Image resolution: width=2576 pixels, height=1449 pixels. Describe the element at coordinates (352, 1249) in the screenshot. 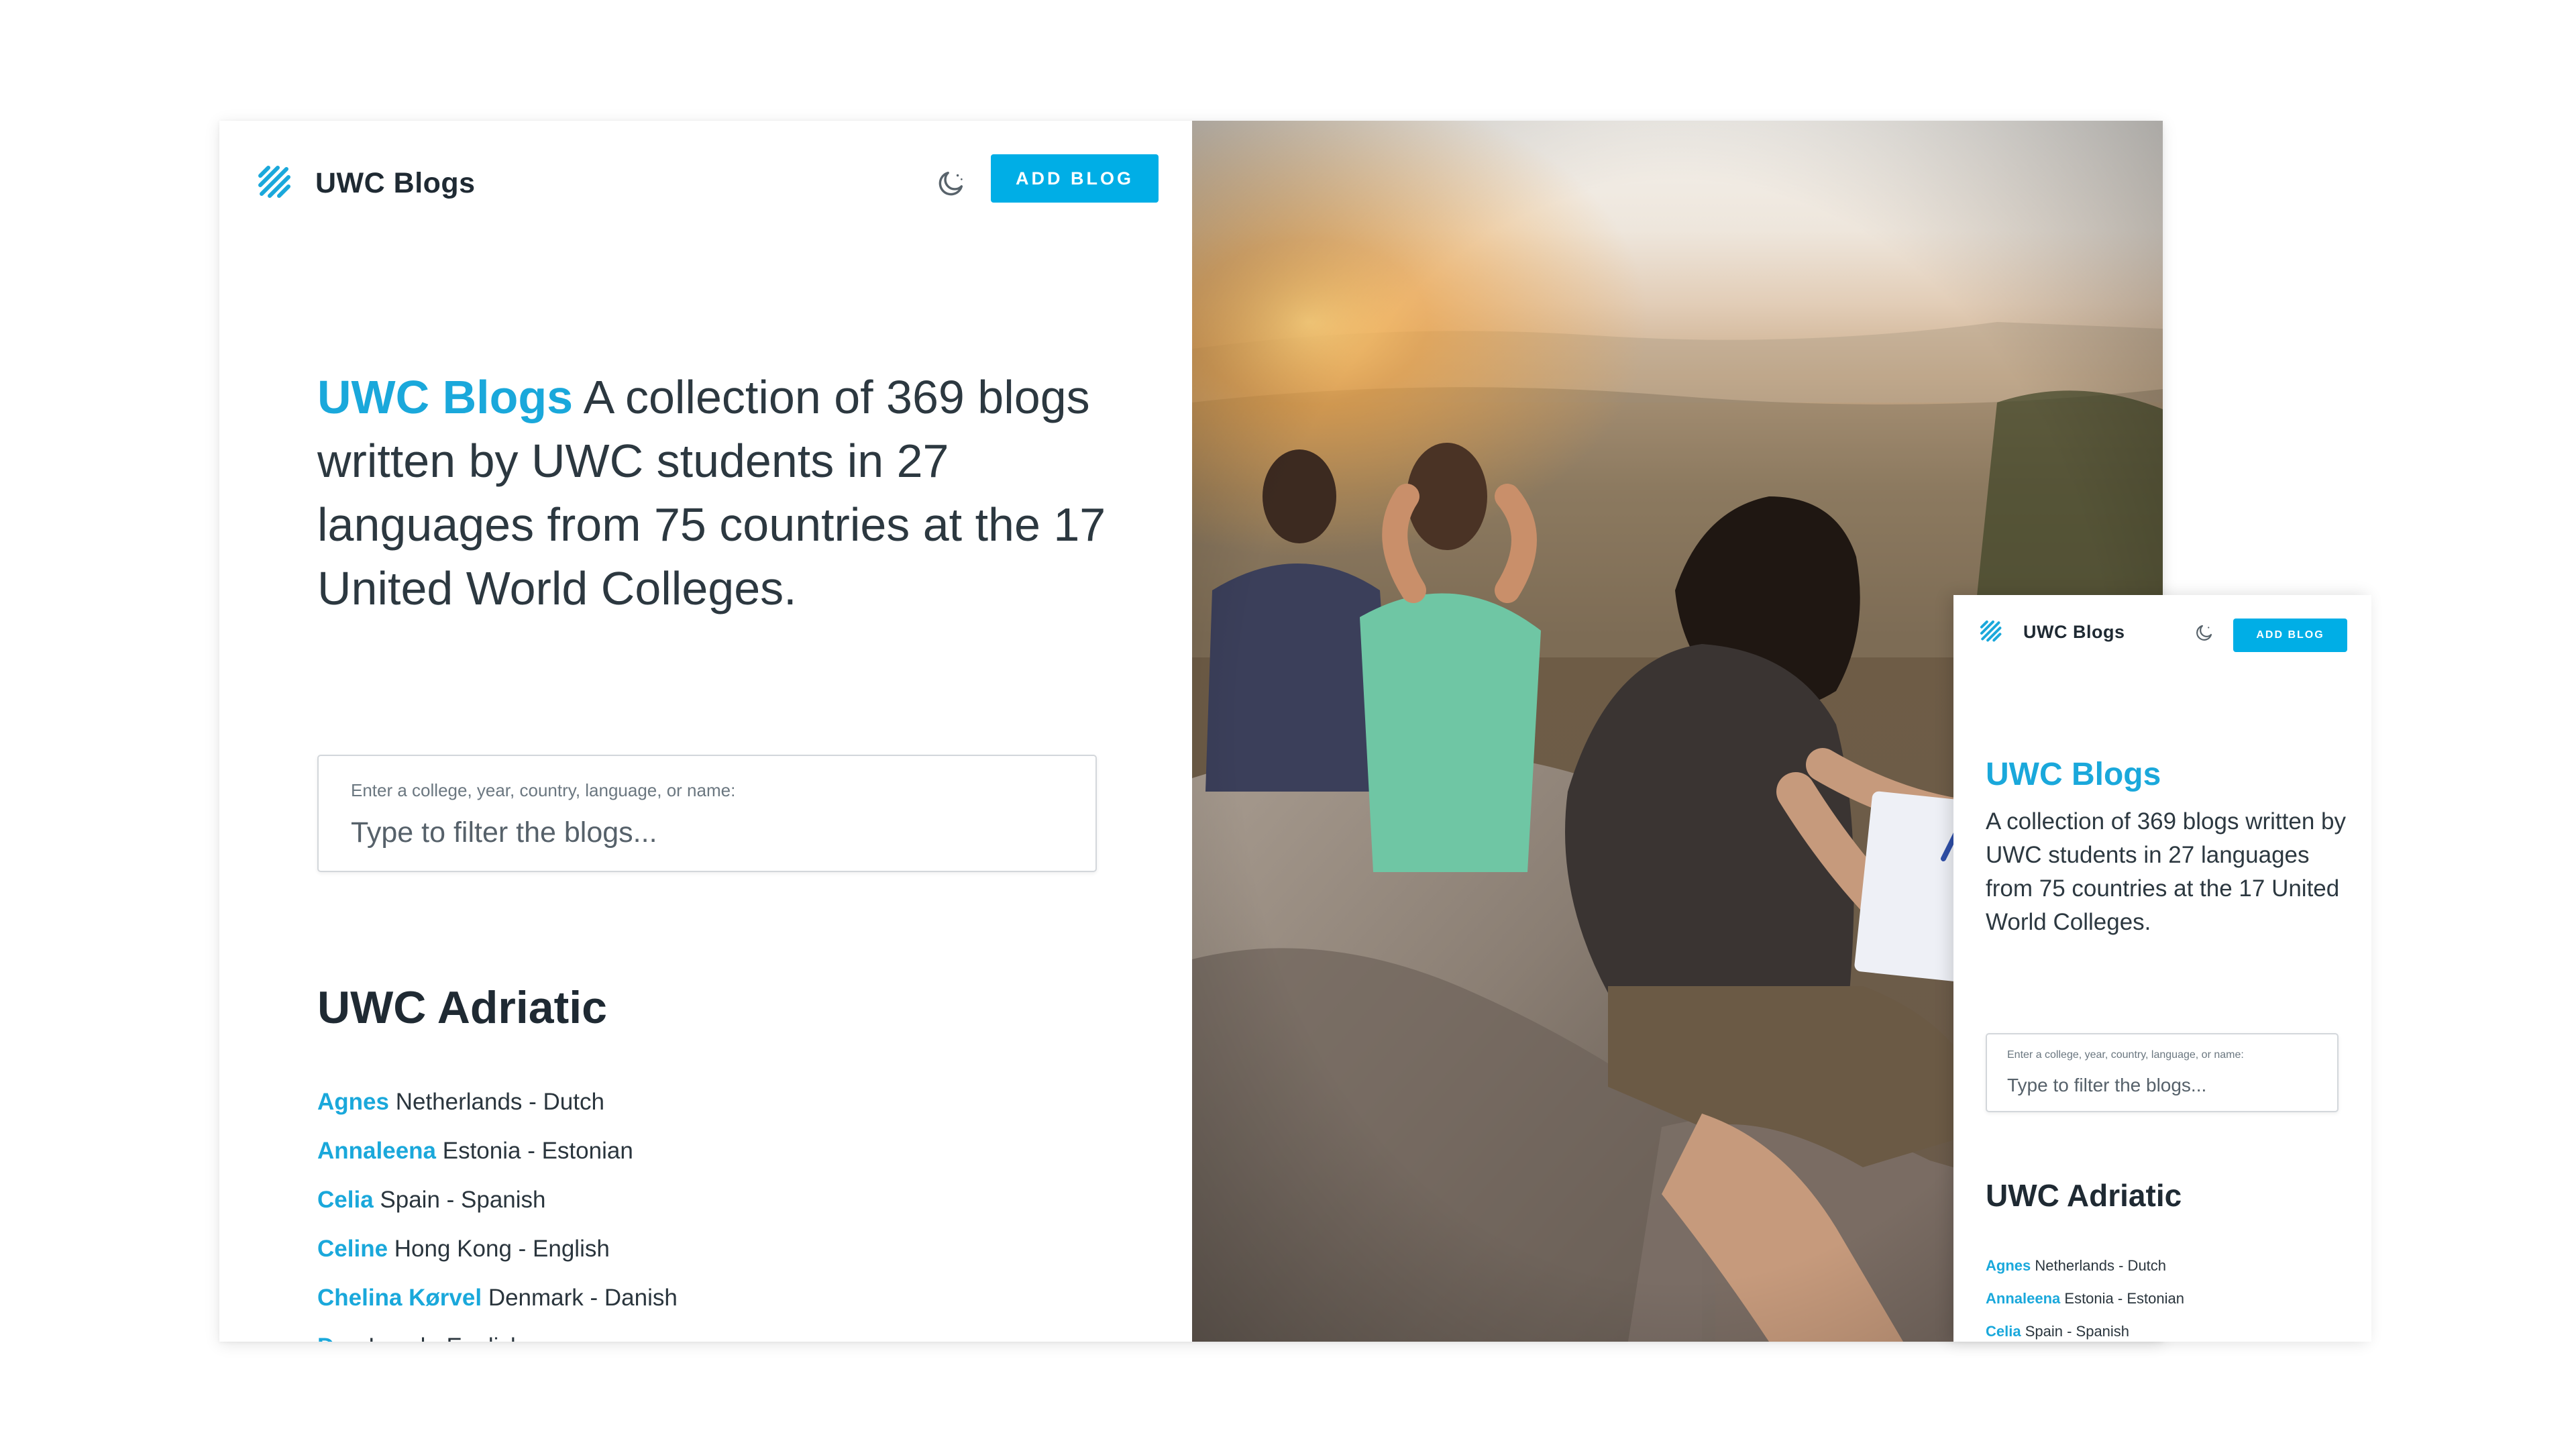

I see `blog-link: Celine` at that location.